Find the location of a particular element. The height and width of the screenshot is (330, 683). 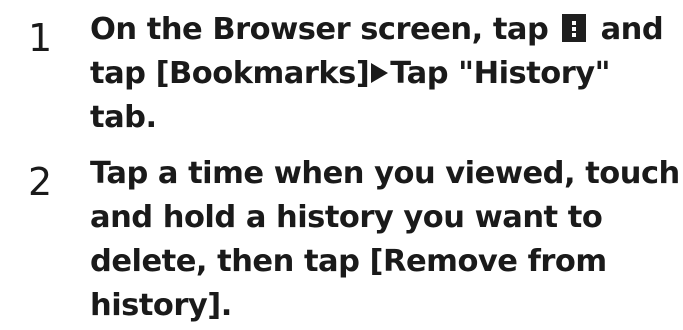

instruction-line: history]. is located at coordinates (161, 305).